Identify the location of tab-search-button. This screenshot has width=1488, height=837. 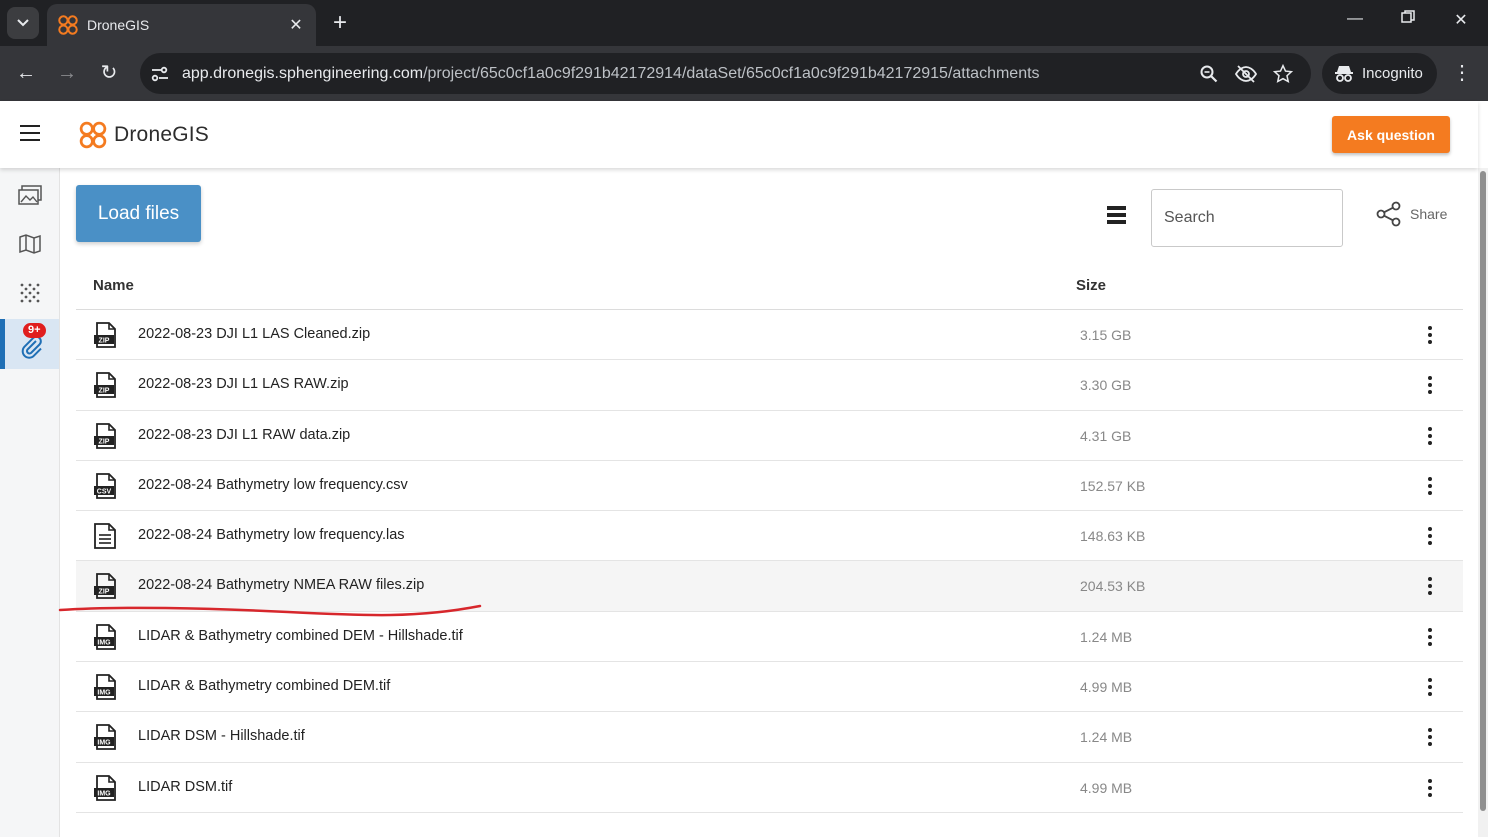
(23, 23).